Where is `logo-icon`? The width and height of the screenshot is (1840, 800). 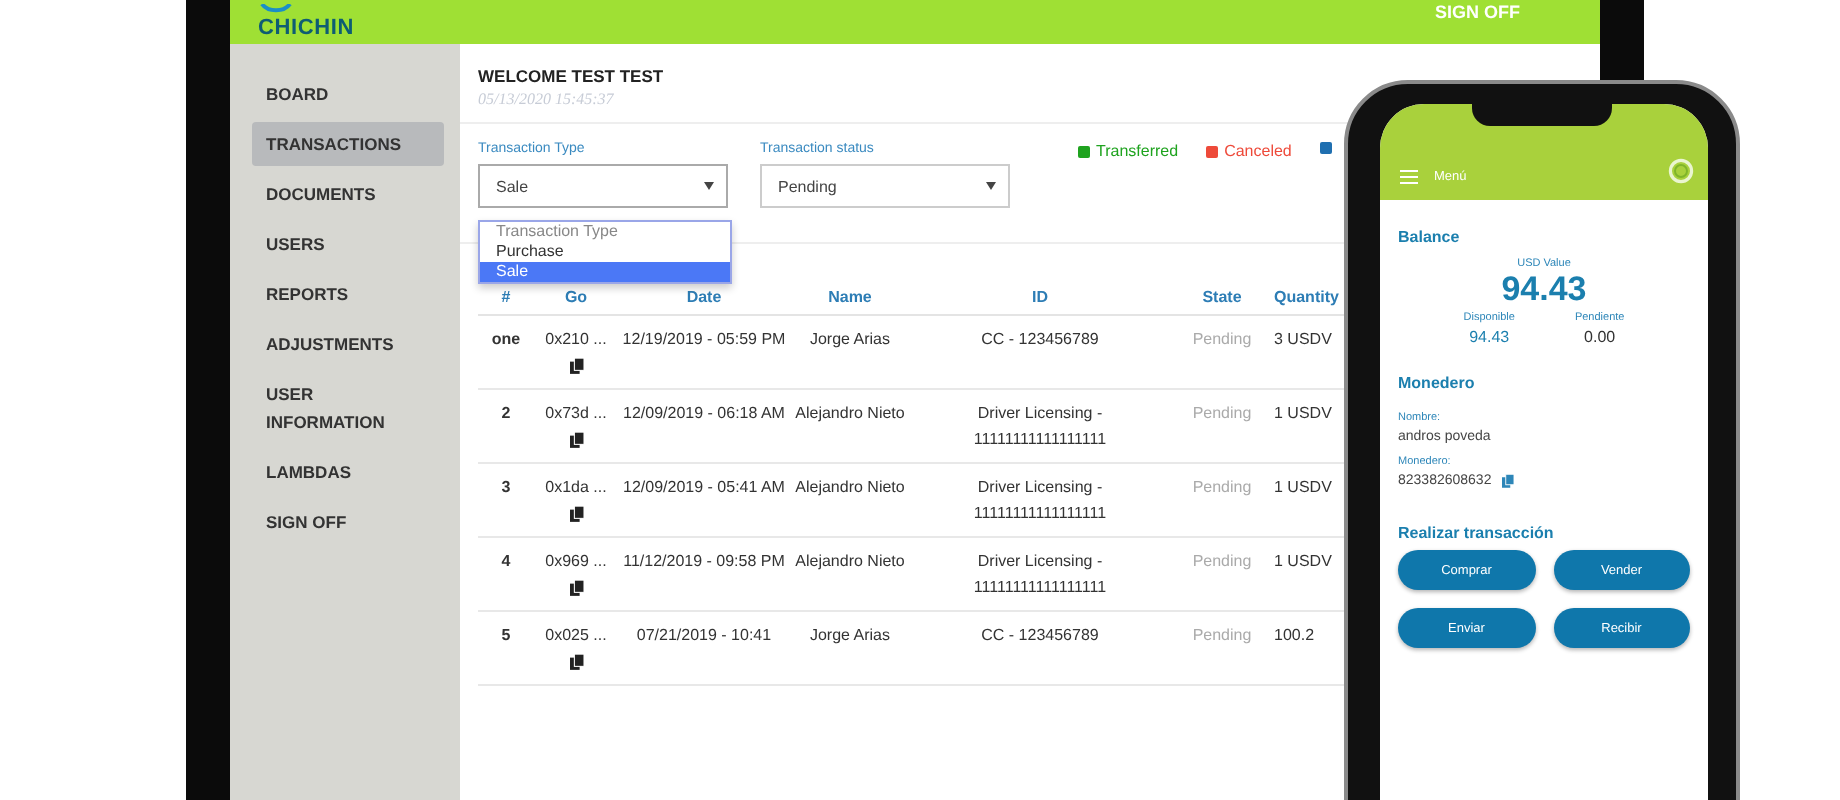
logo-icon is located at coordinates (276, 10).